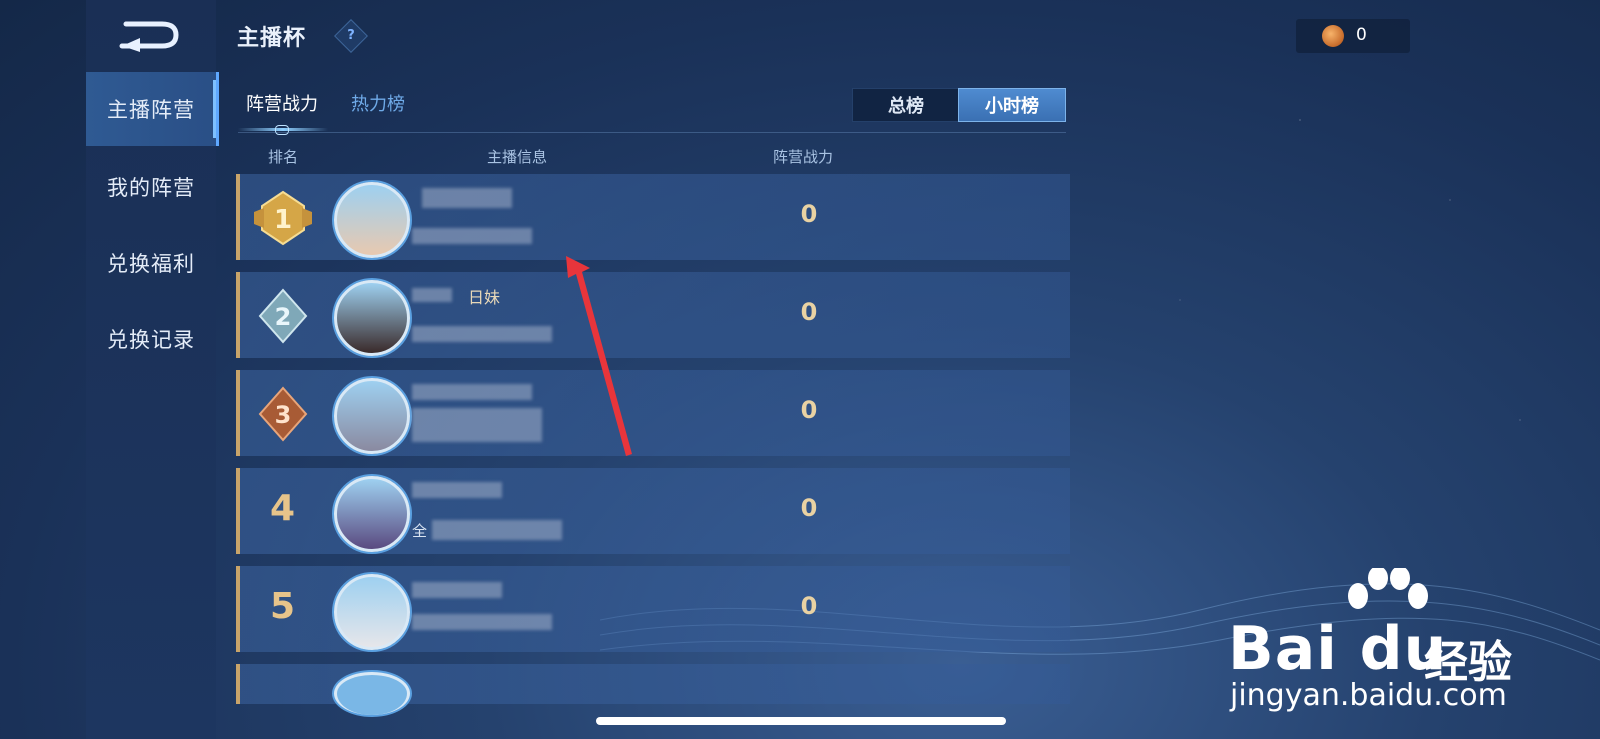 This screenshot has height=739, width=1600. I want to click on streamer-subtitle: 全, so click(420, 531).